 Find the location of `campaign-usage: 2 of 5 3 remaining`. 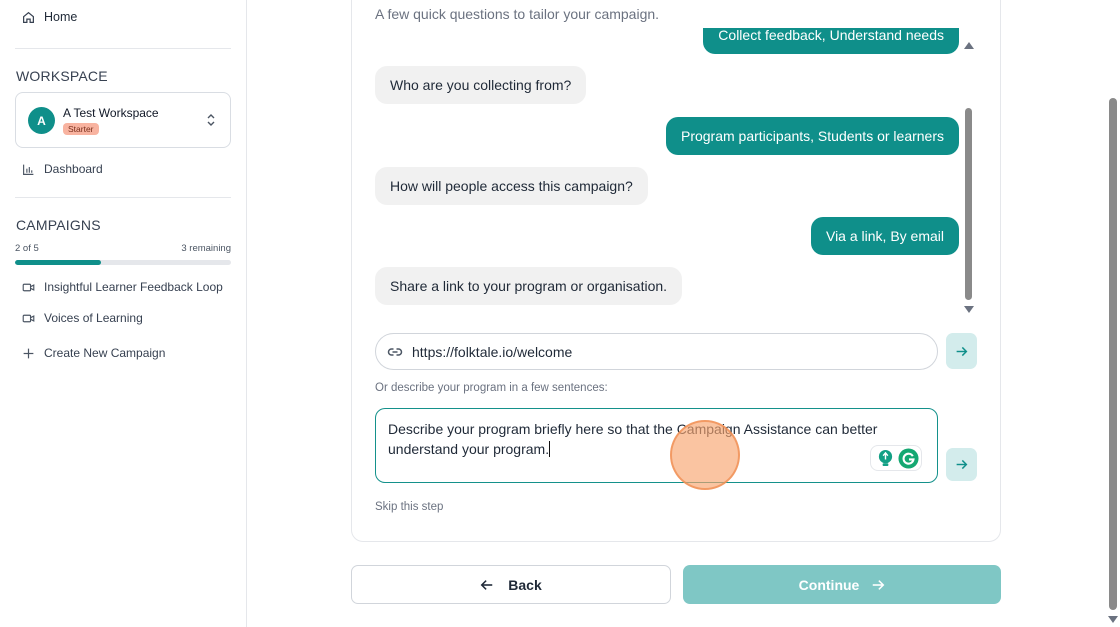

campaign-usage: 2 of 5 3 remaining is located at coordinates (123, 248).